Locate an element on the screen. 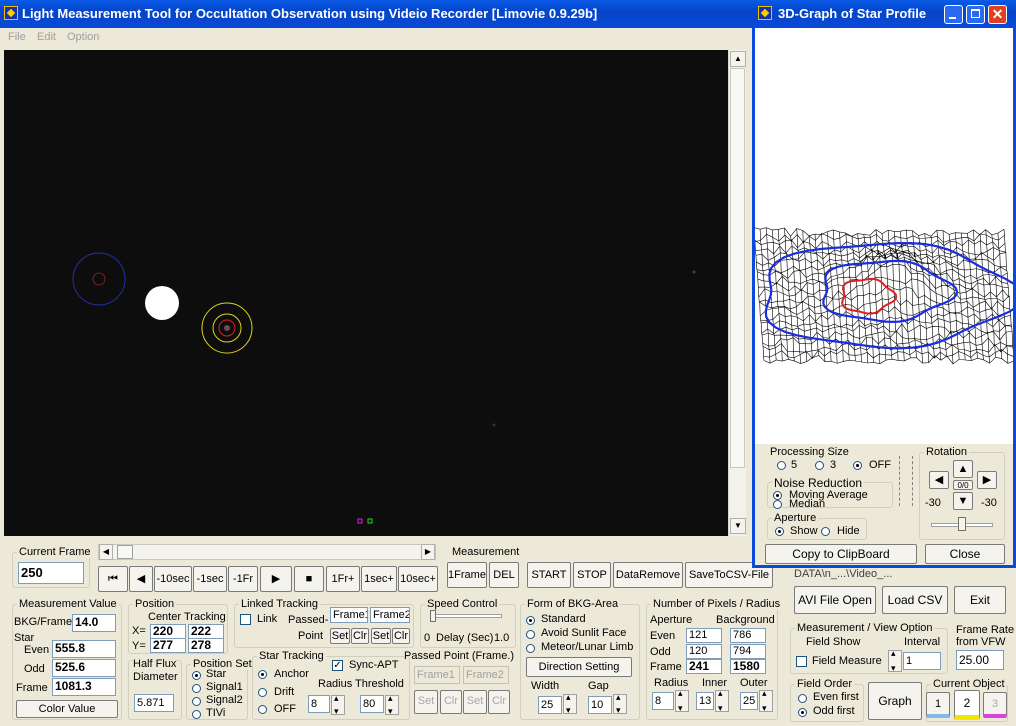  position-set-tivi-radio is located at coordinates (196, 714).